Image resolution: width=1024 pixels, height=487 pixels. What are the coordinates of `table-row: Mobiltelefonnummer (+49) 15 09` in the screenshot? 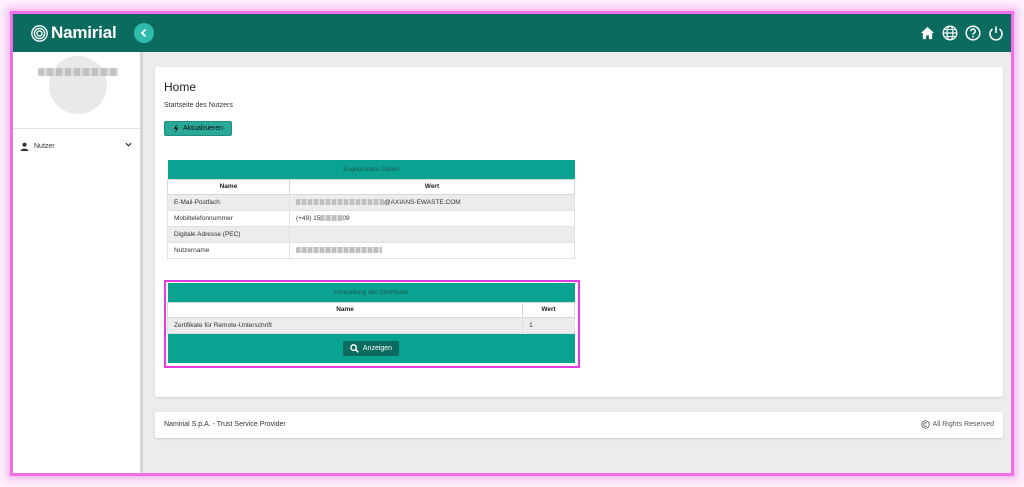 It's located at (371, 218).